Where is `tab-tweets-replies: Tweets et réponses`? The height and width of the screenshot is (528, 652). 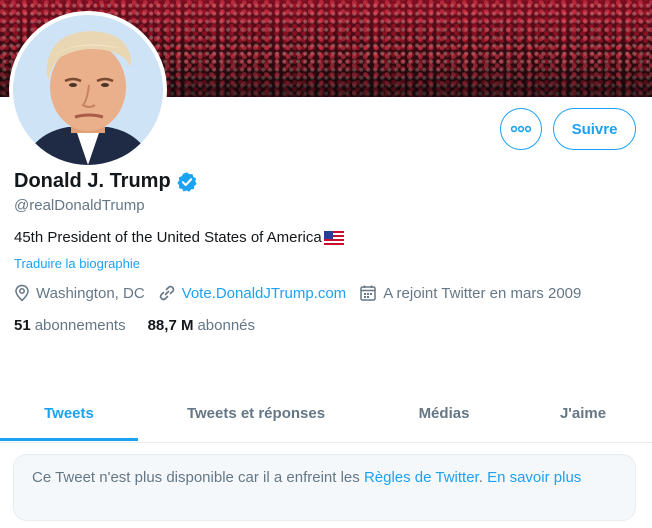
tab-tweets-replies: Tweets et réponses is located at coordinates (256, 413).